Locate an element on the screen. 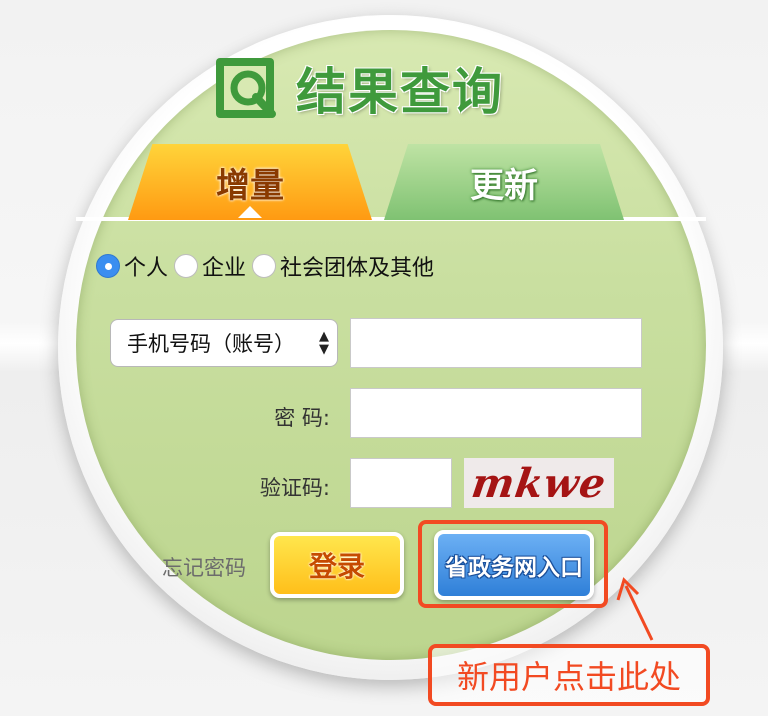 Image resolution: width=768 pixels, height=716 pixels. password-label: 密 码: is located at coordinates (302, 418).